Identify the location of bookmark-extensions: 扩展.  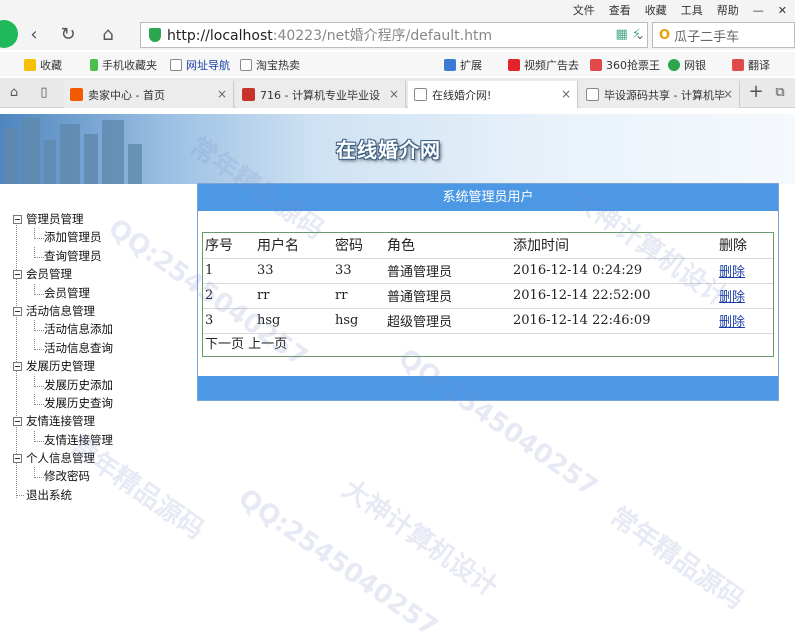
(463, 65).